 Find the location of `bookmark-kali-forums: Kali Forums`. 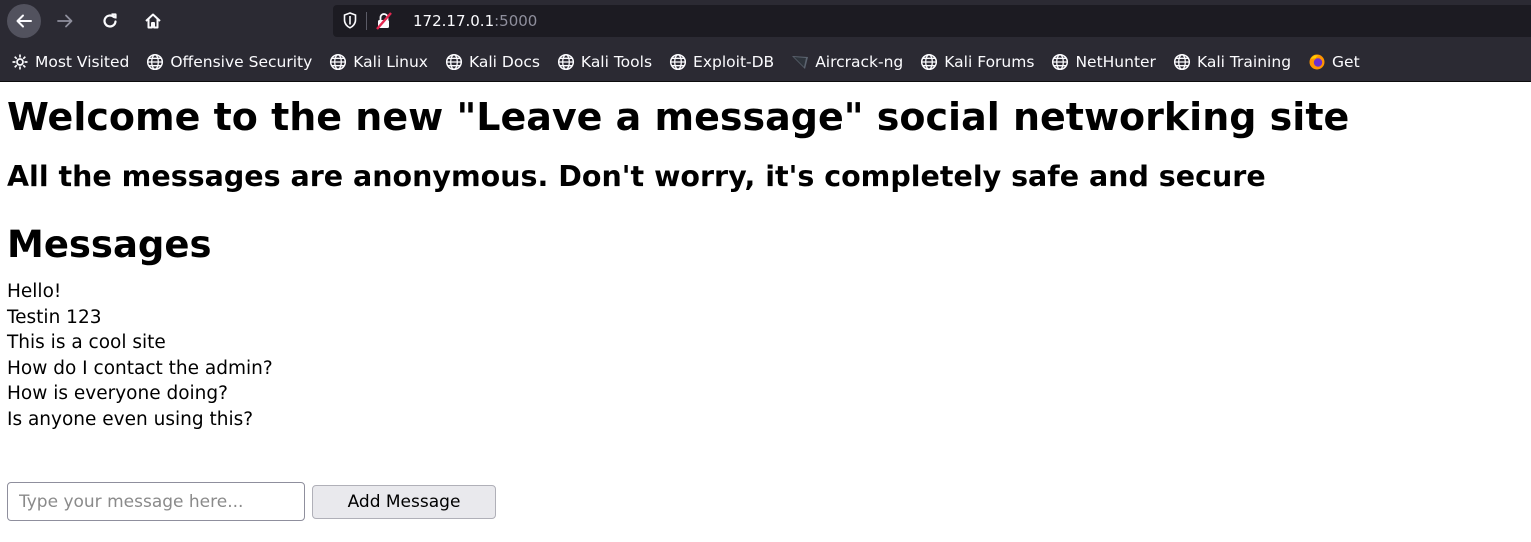

bookmark-kali-forums: Kali Forums is located at coordinates (976, 62).